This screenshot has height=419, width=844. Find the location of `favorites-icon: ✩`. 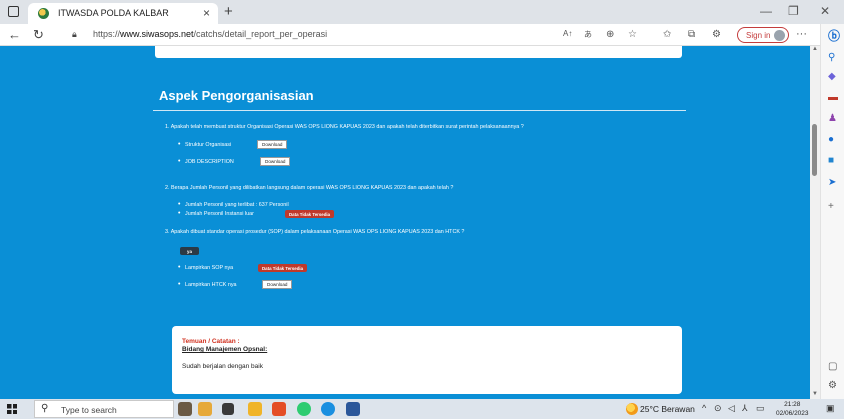

favorites-icon: ✩ is located at coordinates (667, 34).